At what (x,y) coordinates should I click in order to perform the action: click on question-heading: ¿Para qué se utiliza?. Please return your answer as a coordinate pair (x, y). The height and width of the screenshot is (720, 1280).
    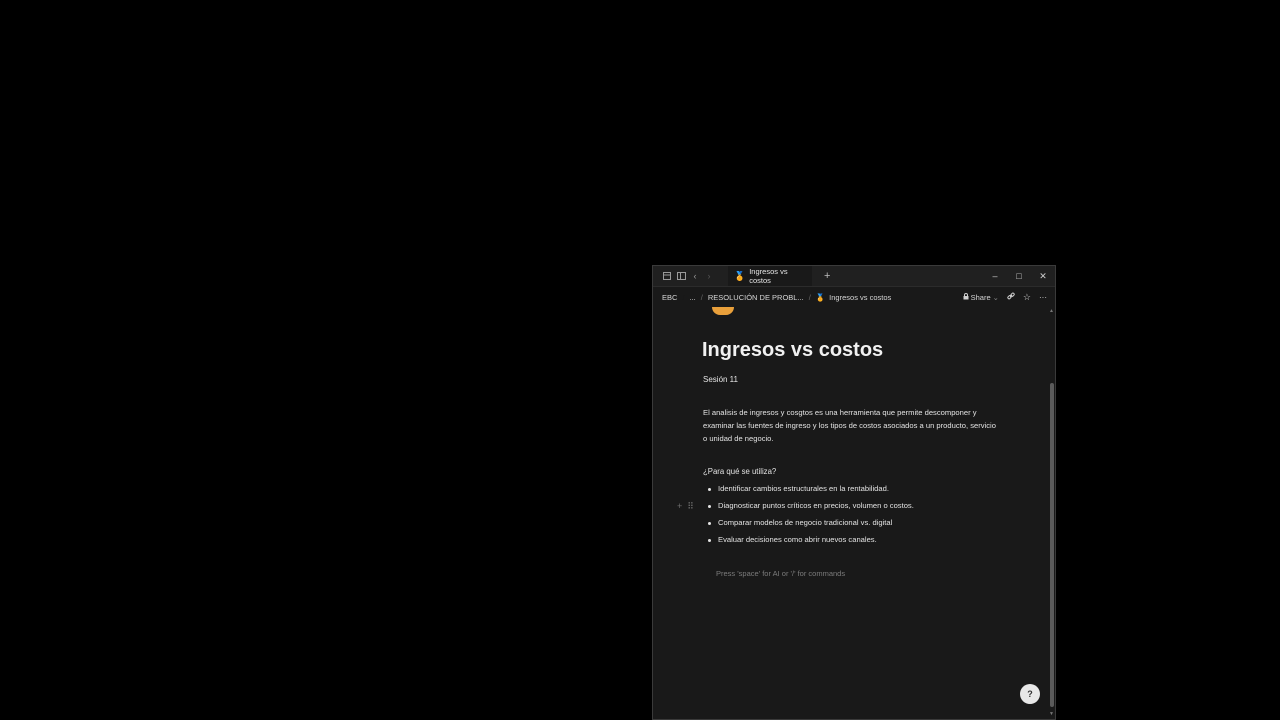
    Looking at the image, I should click on (739, 471).